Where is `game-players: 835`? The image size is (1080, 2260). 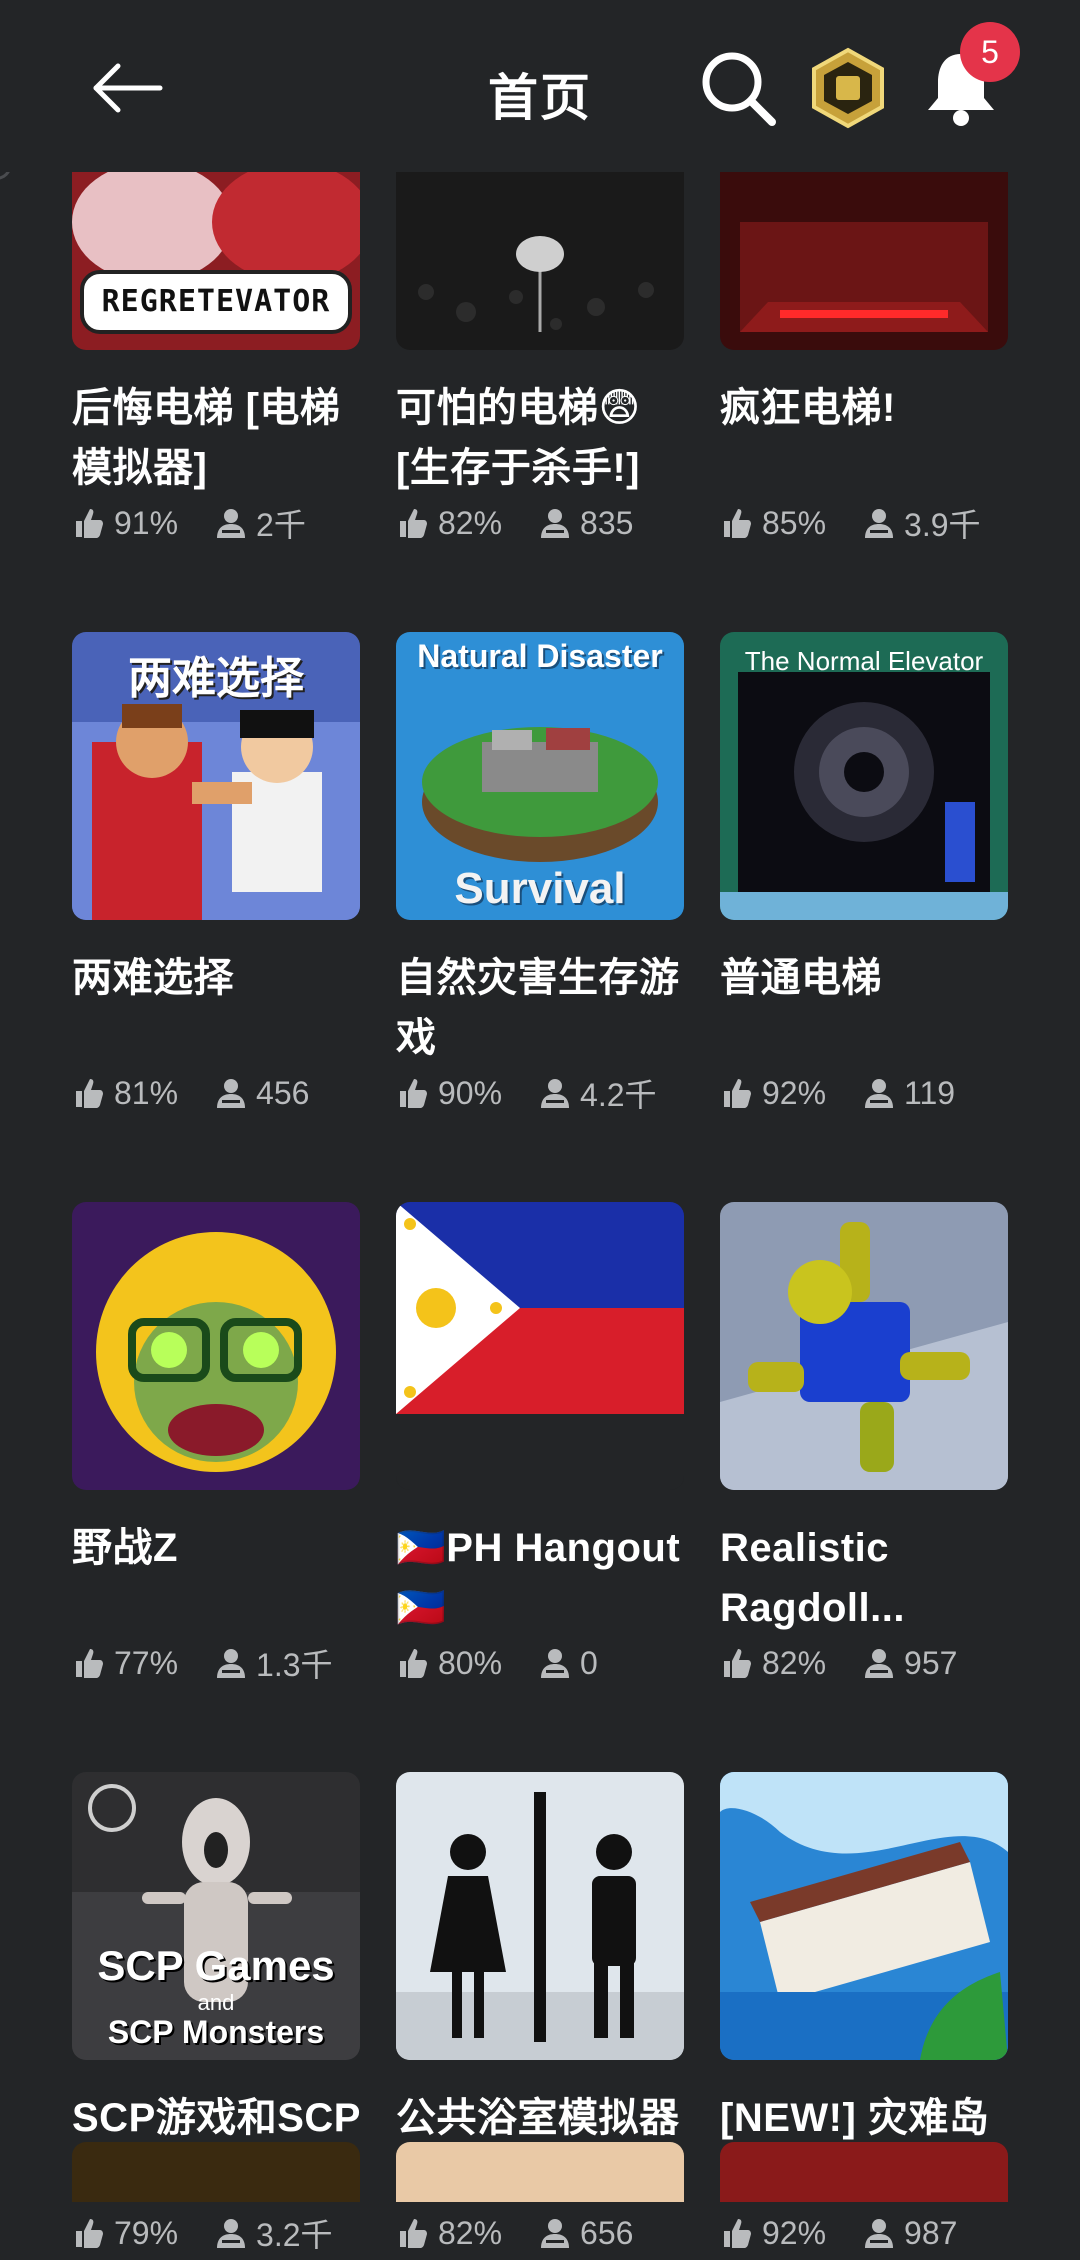 game-players: 835 is located at coordinates (607, 522).